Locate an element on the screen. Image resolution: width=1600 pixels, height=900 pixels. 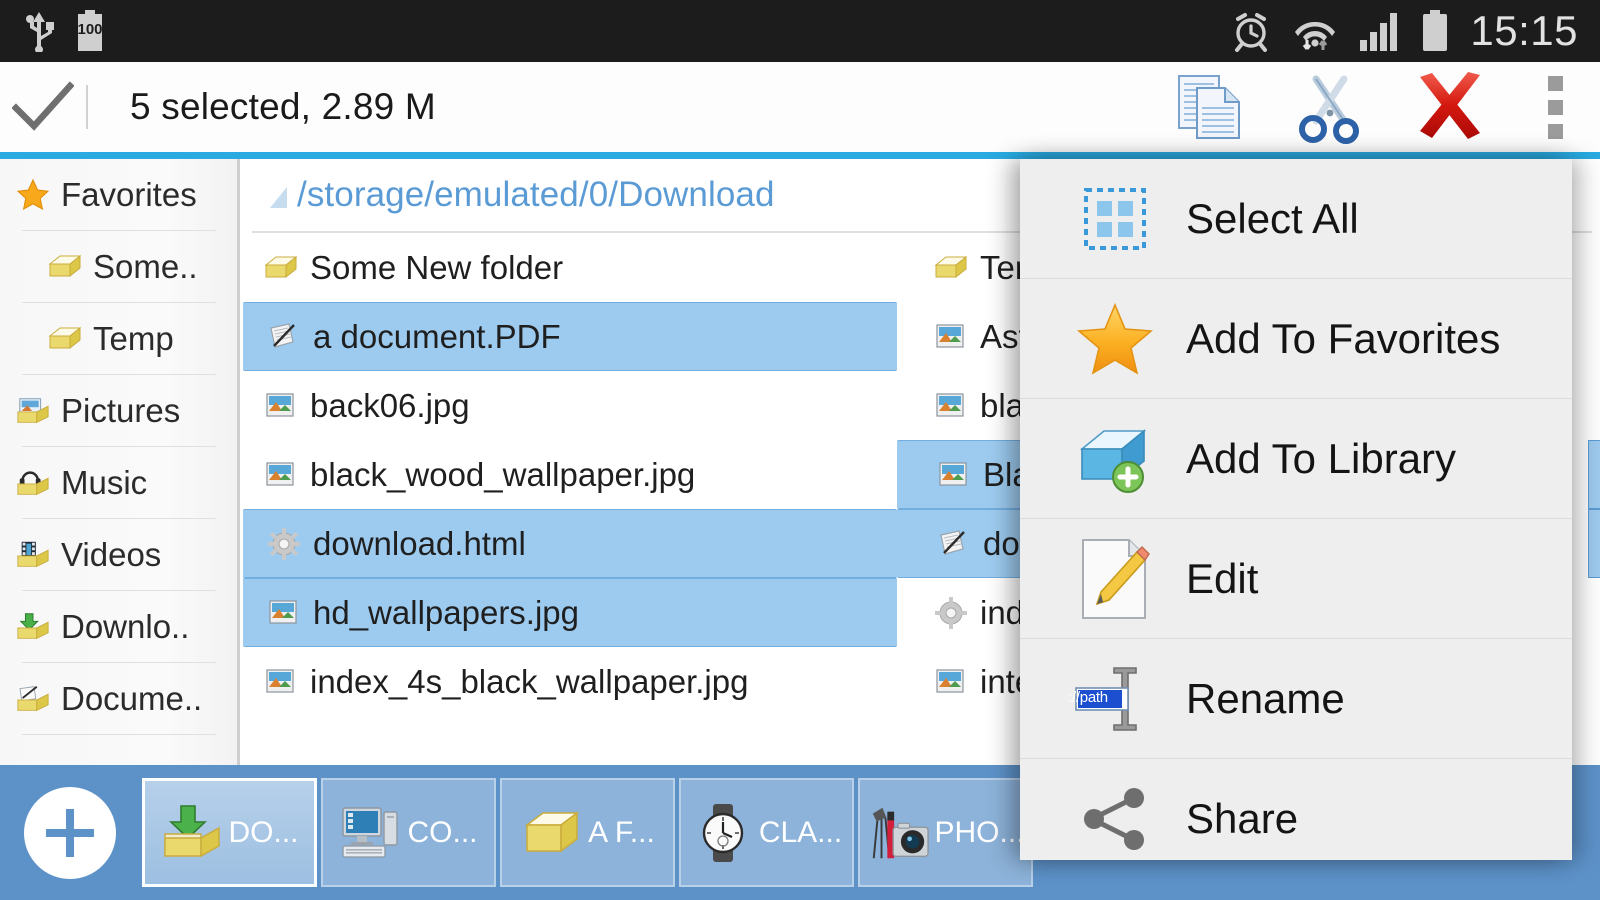
menu-item-label: Add To Favorites is located at coordinates (1343, 338).